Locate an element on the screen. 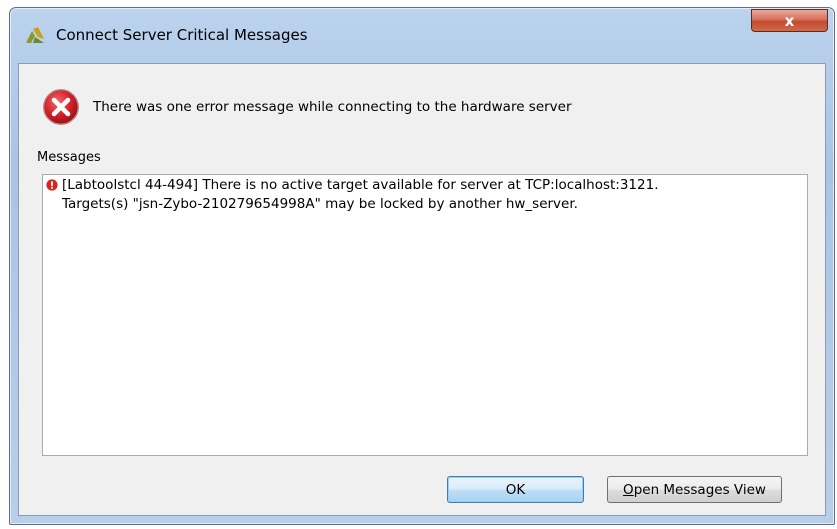  vivado-logo-icon is located at coordinates (35, 35).